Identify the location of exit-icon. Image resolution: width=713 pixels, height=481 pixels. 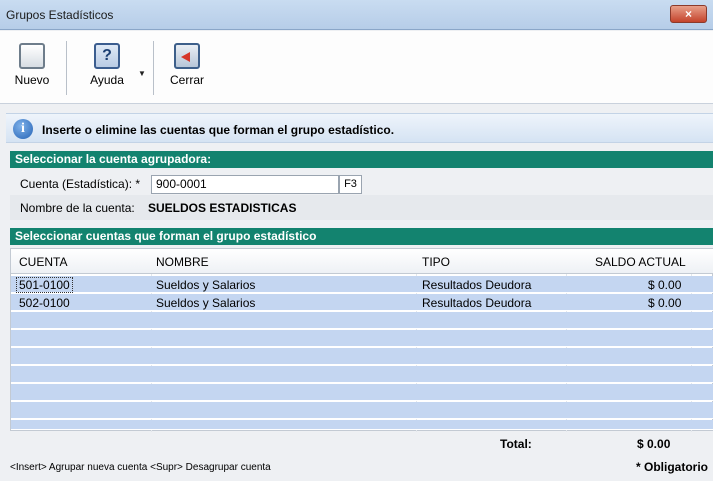
(187, 56).